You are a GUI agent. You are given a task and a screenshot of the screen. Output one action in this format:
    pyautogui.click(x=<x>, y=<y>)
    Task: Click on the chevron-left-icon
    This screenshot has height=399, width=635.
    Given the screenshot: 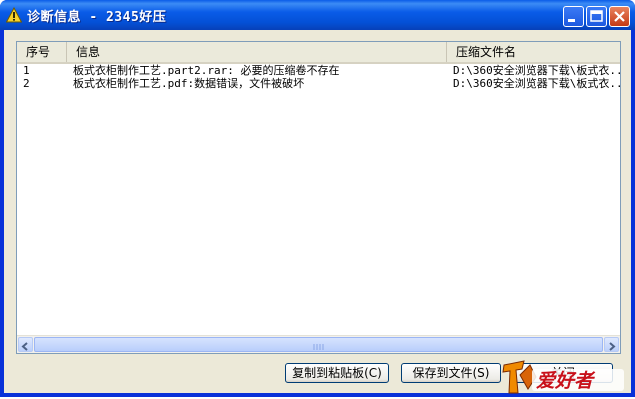 What is the action you would take?
    pyautogui.click(x=24, y=346)
    